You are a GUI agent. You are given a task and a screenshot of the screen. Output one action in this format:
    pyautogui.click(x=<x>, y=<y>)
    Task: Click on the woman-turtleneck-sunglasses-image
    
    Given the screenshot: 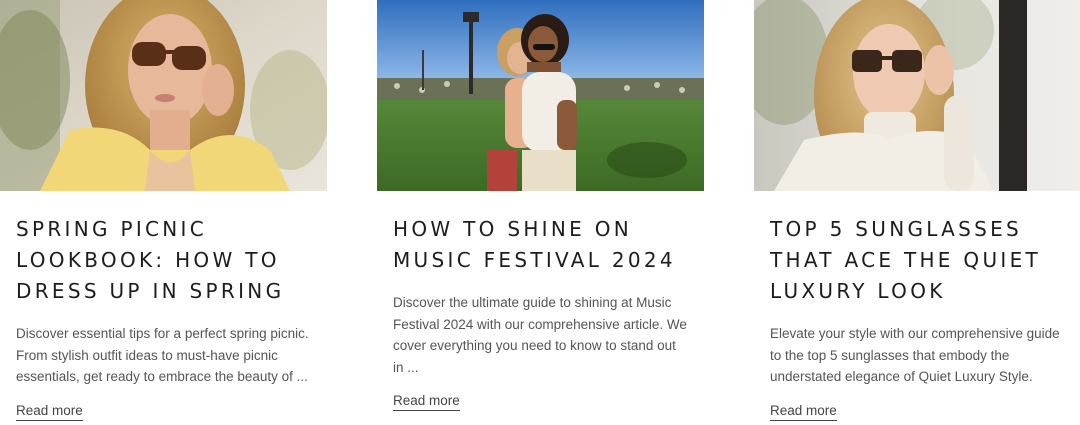 What is the action you would take?
    pyautogui.click(x=917, y=95)
    